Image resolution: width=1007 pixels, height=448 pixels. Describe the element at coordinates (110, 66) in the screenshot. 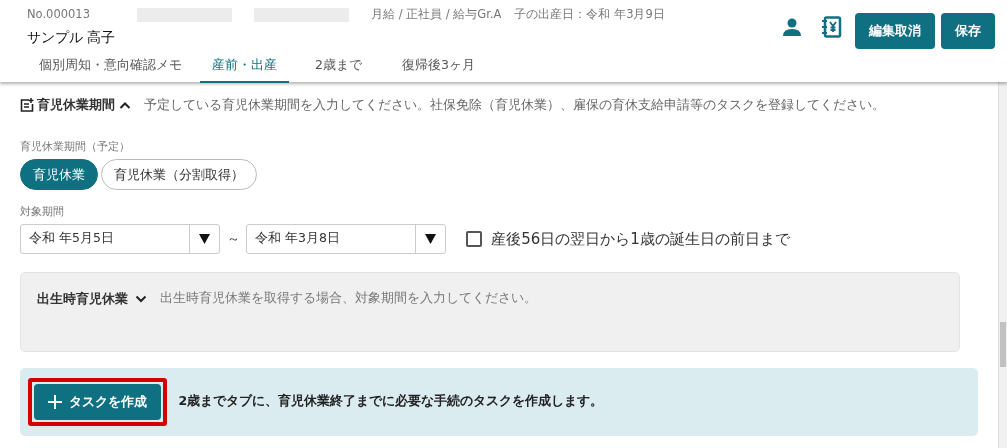

I see `tab: 個別周知・意向確認メモ` at that location.